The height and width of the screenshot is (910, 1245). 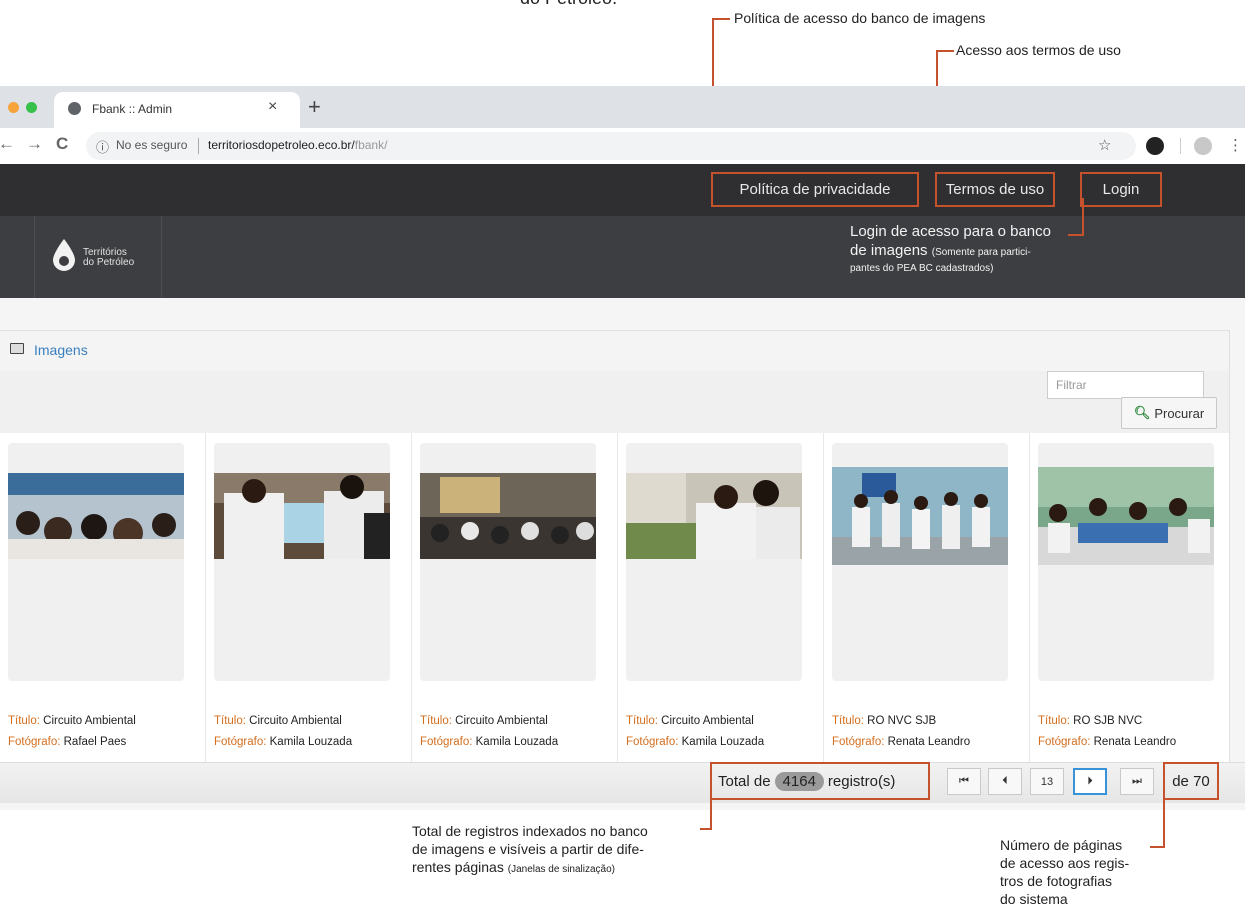 I want to click on new-tab-icon: +, so click(x=314, y=107).